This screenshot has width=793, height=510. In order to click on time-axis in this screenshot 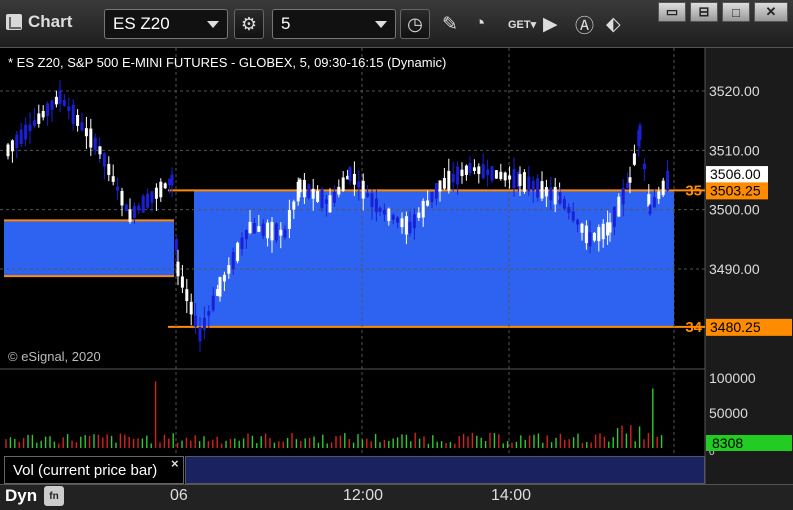, I will do `click(396, 497)`.